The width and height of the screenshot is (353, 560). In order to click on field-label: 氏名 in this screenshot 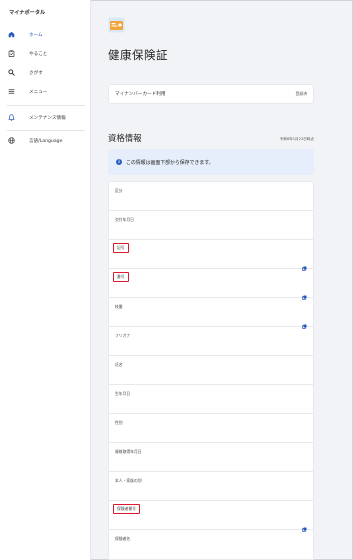, I will do `click(119, 364)`.